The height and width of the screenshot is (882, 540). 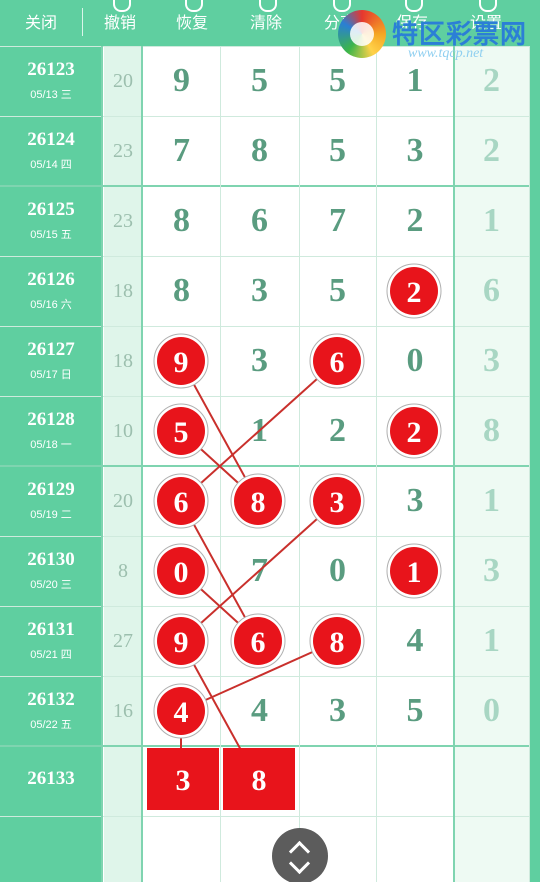 I want to click on undo-button: 撤销, so click(x=120, y=21).